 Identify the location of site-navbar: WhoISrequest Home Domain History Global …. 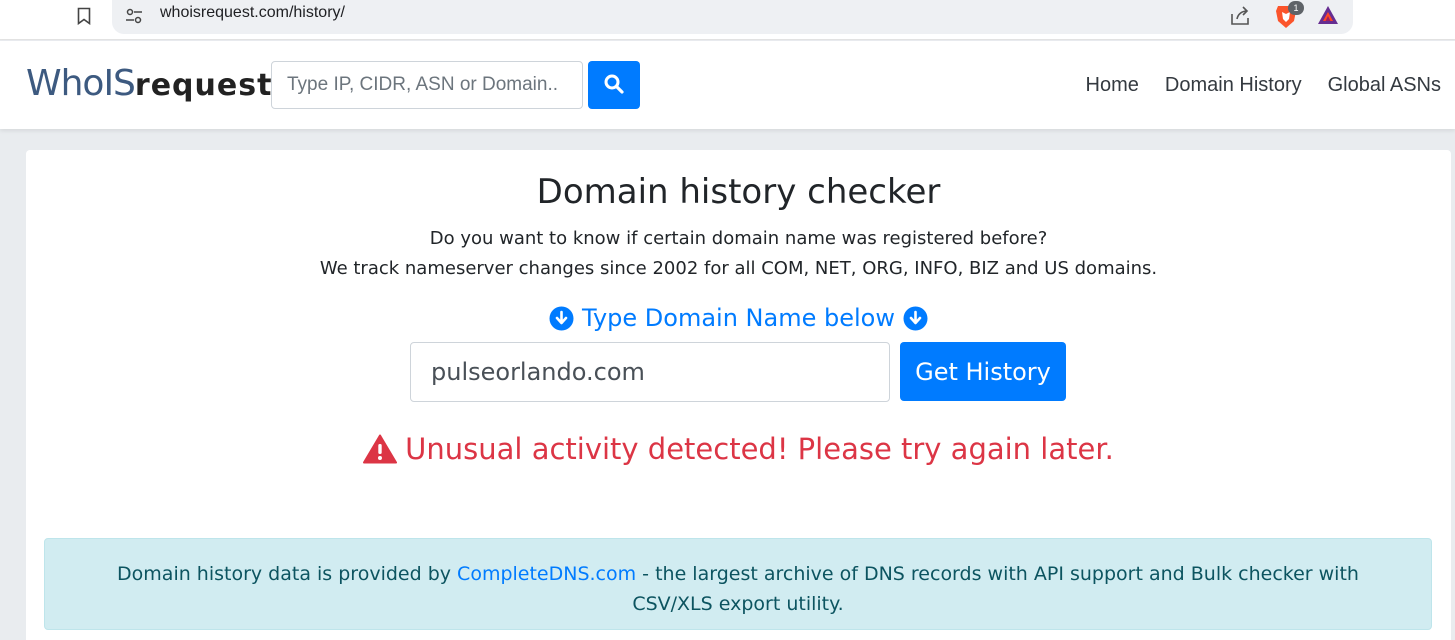
(727, 85).